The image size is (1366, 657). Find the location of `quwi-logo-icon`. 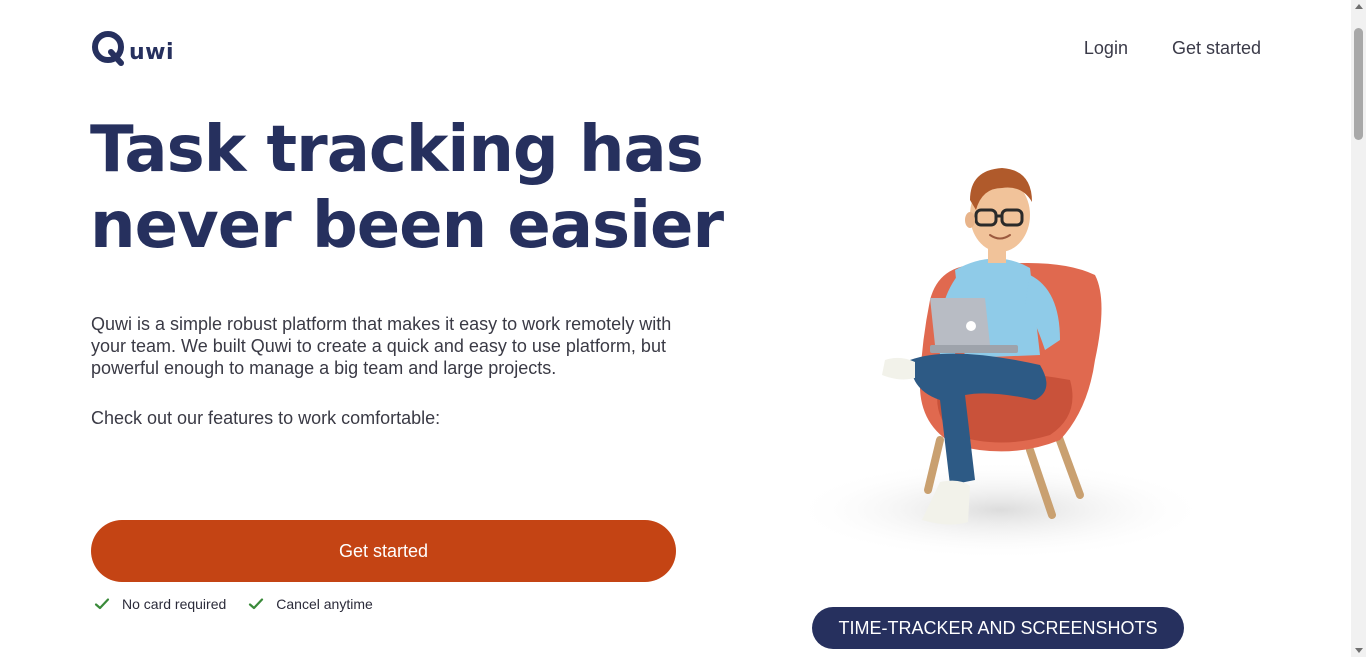

quwi-logo-icon is located at coordinates (108, 48).